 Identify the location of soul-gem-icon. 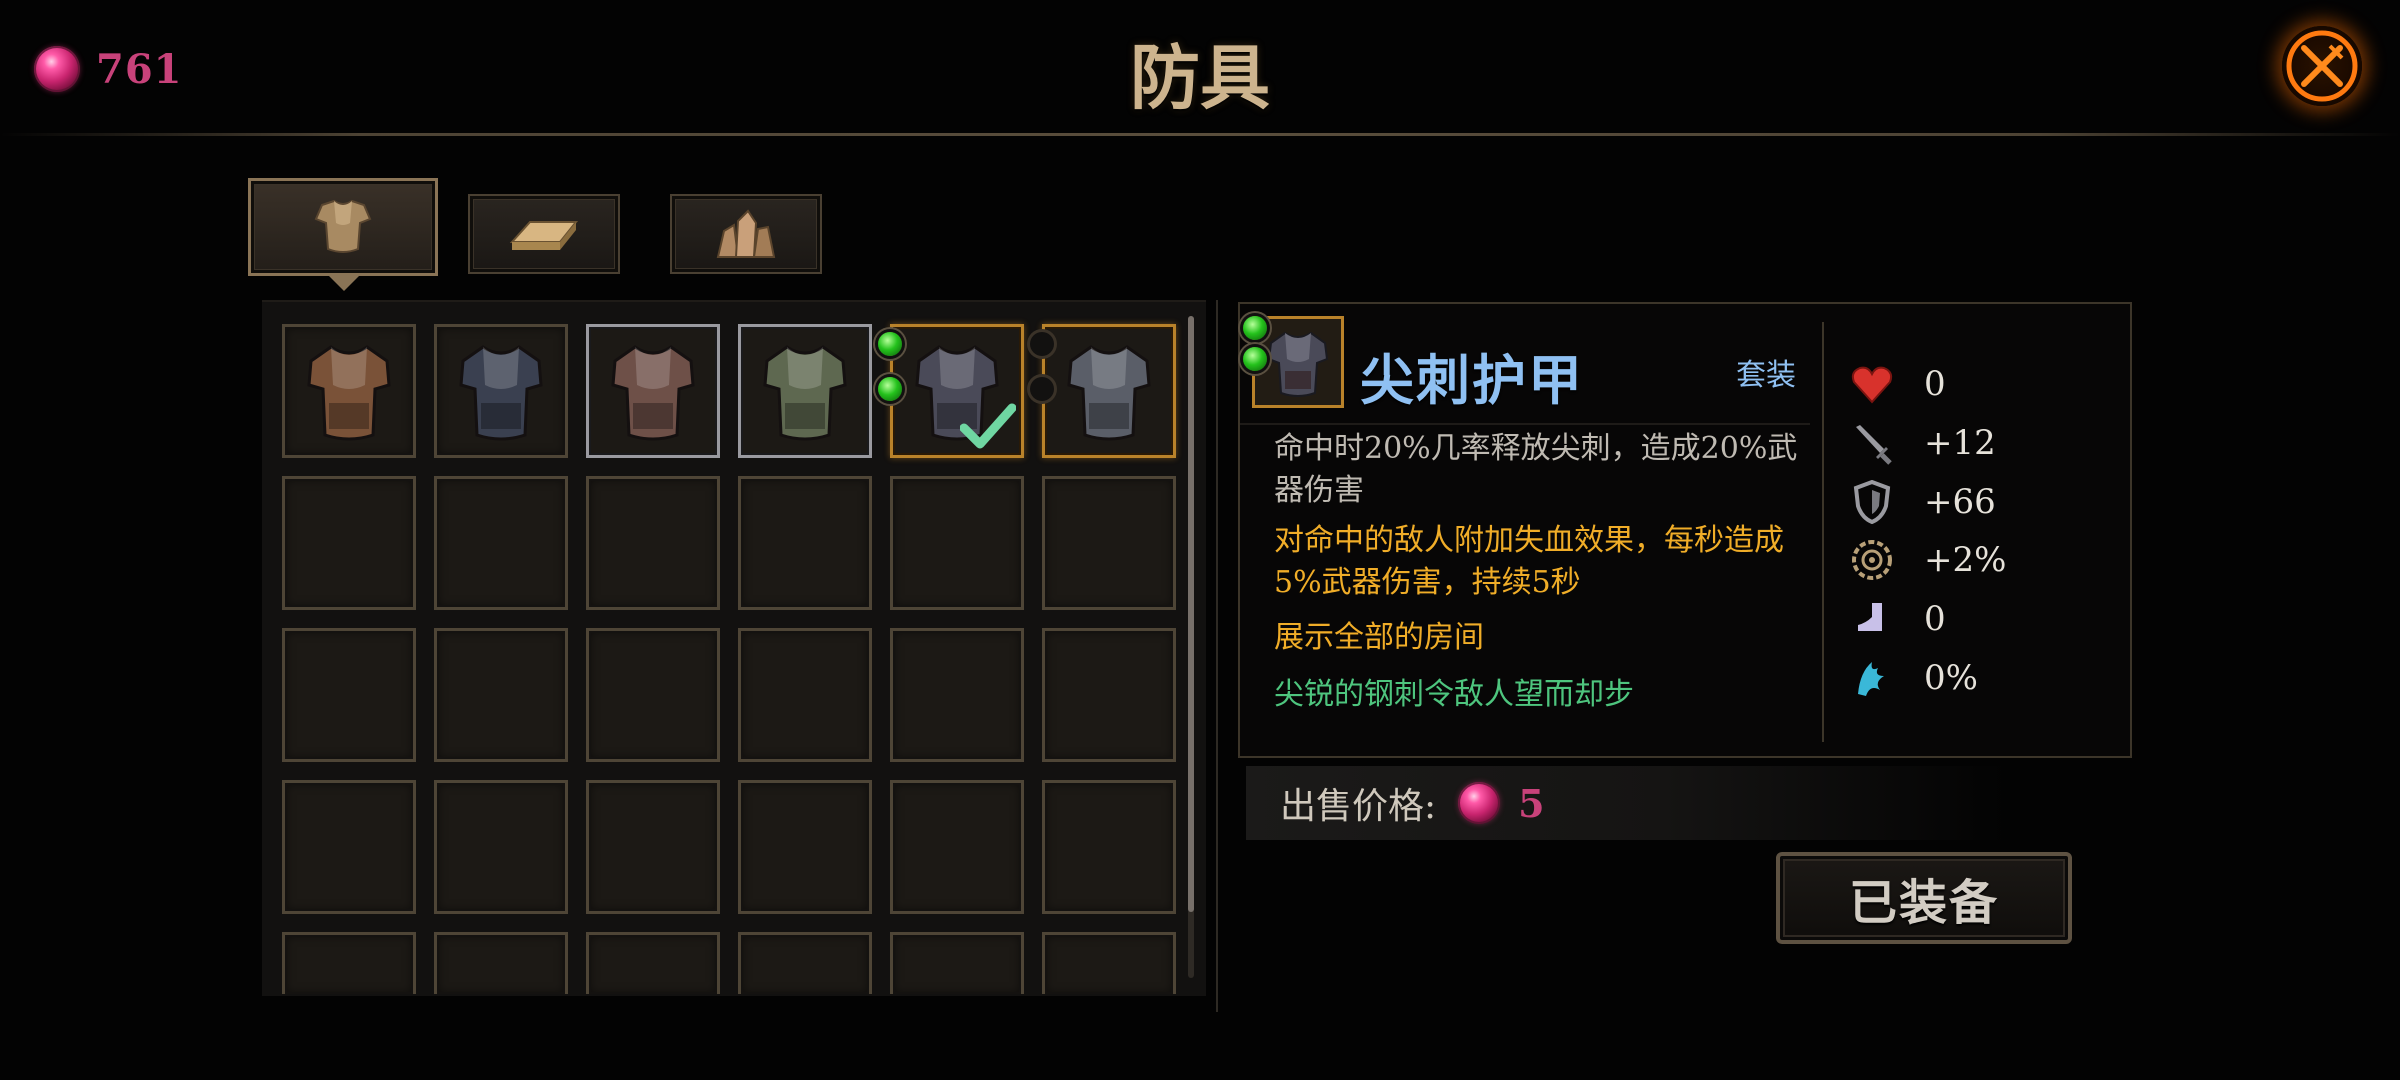
(1479, 803).